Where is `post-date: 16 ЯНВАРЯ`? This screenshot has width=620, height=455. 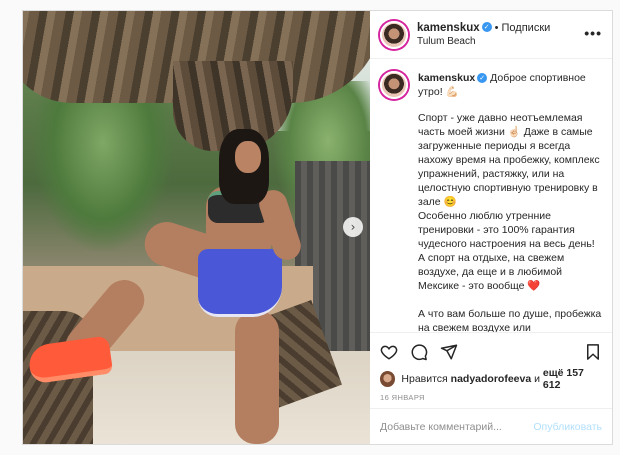 post-date: 16 ЯНВАРЯ is located at coordinates (491, 398).